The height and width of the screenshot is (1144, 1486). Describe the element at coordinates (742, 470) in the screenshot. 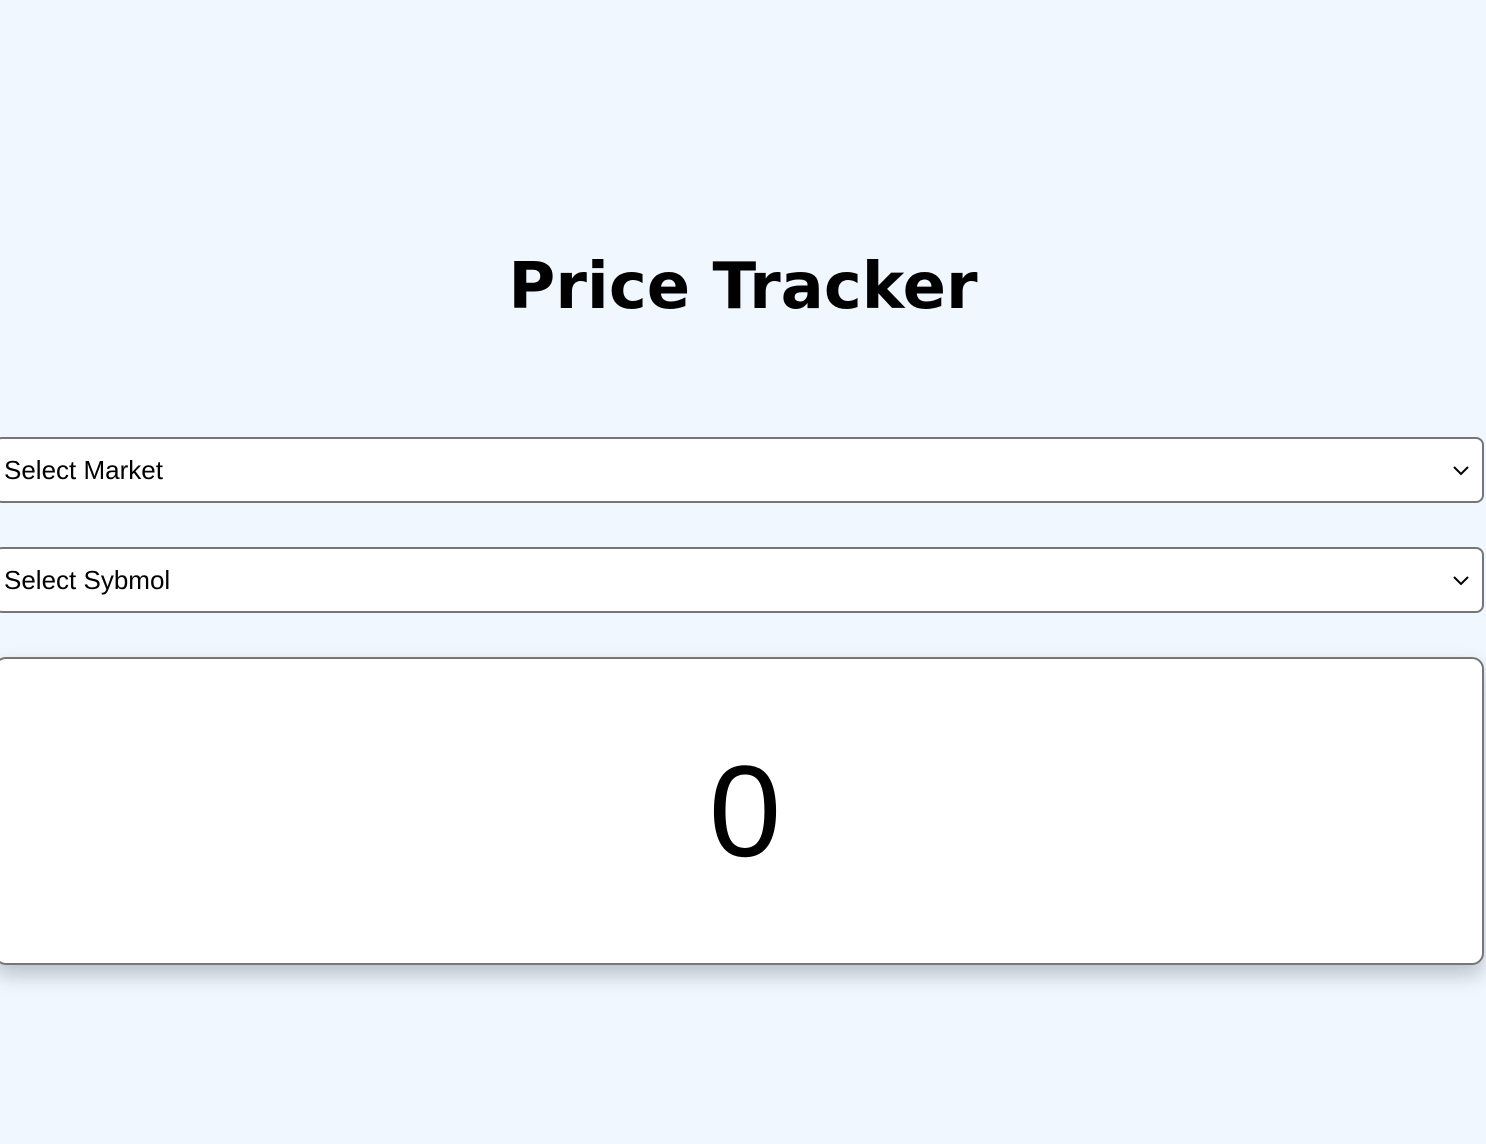

I see `market-select: Select Market` at that location.